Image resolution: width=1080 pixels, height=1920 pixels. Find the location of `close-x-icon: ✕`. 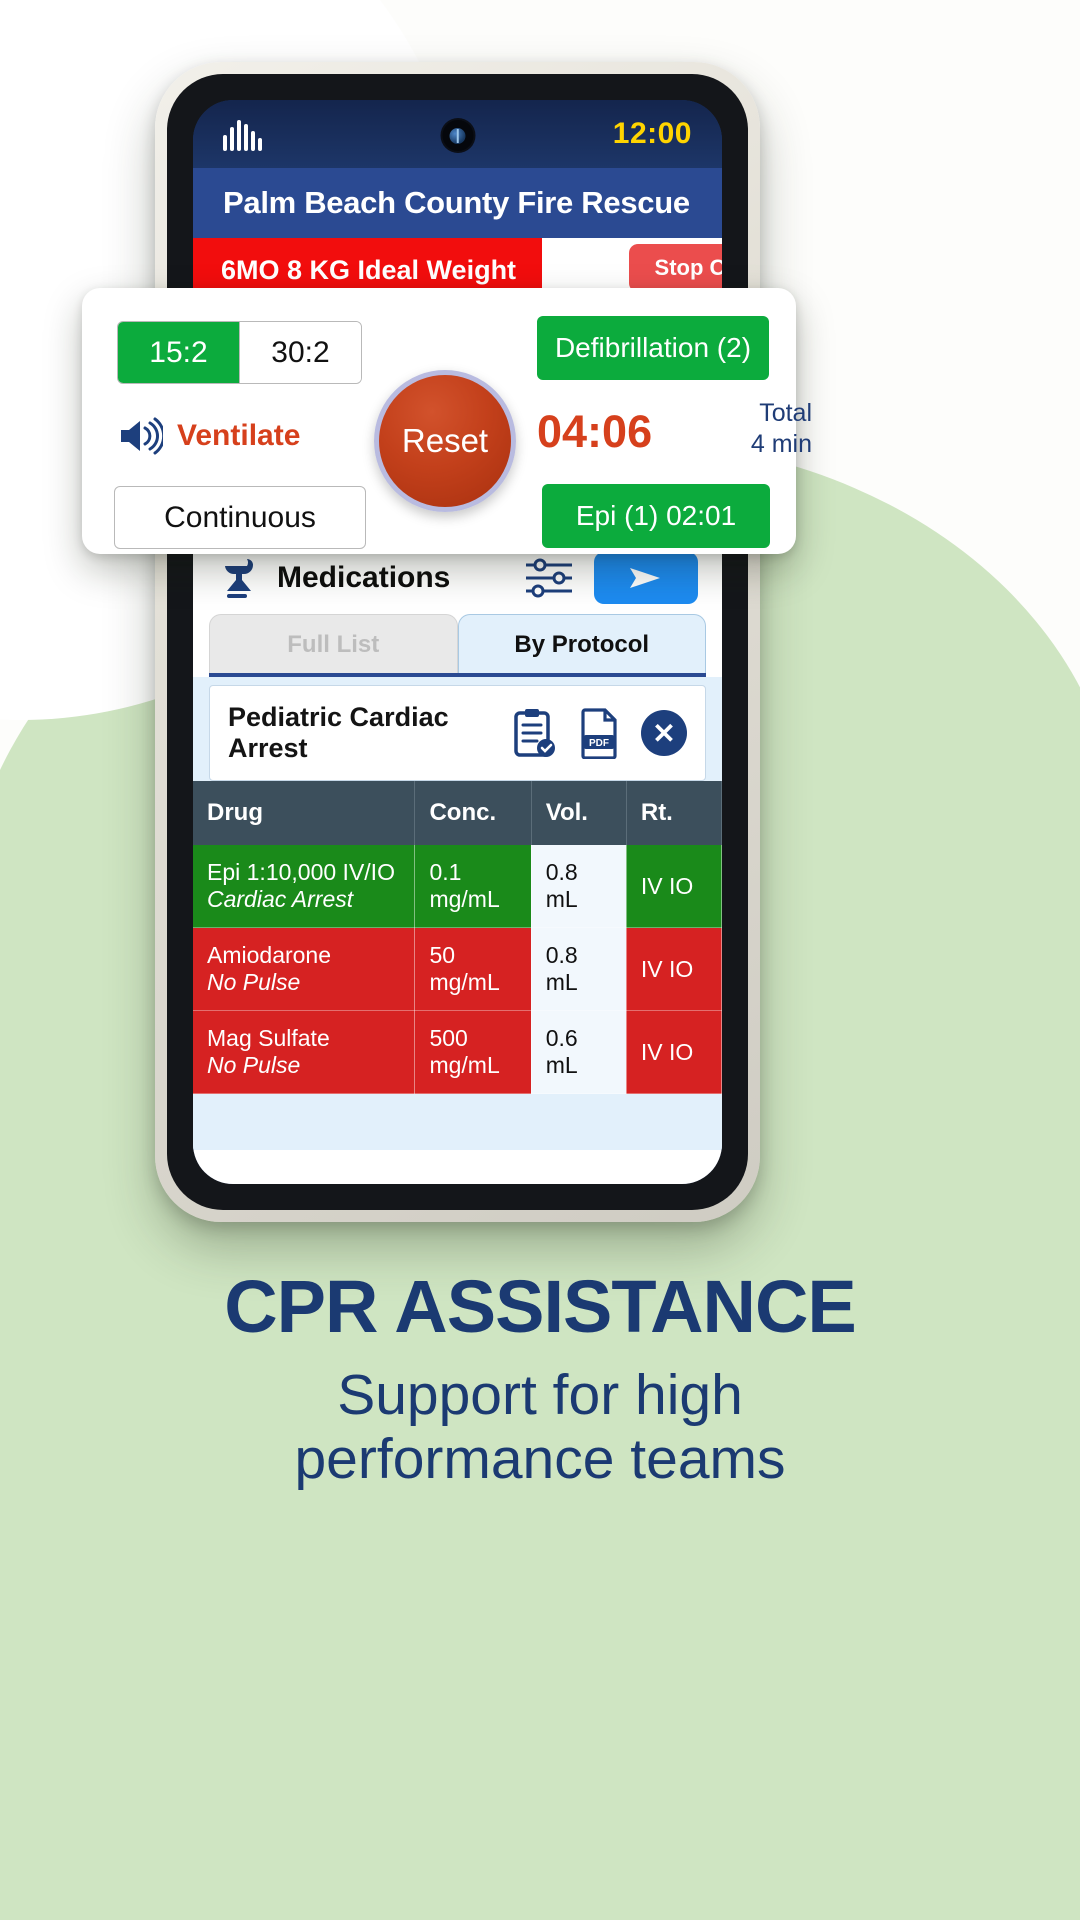

close-x-icon: ✕ is located at coordinates (664, 733).